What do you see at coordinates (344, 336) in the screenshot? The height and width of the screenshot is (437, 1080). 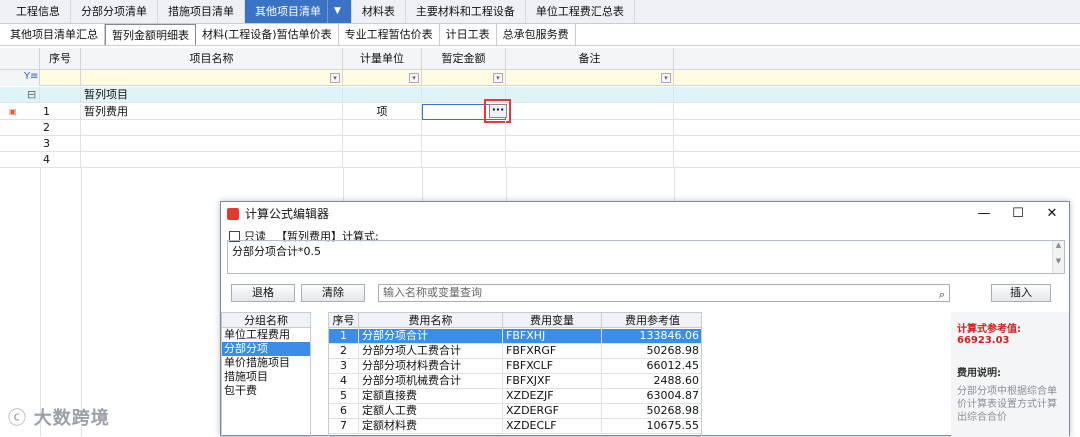 I see `fee-cell-no: 1` at bounding box center [344, 336].